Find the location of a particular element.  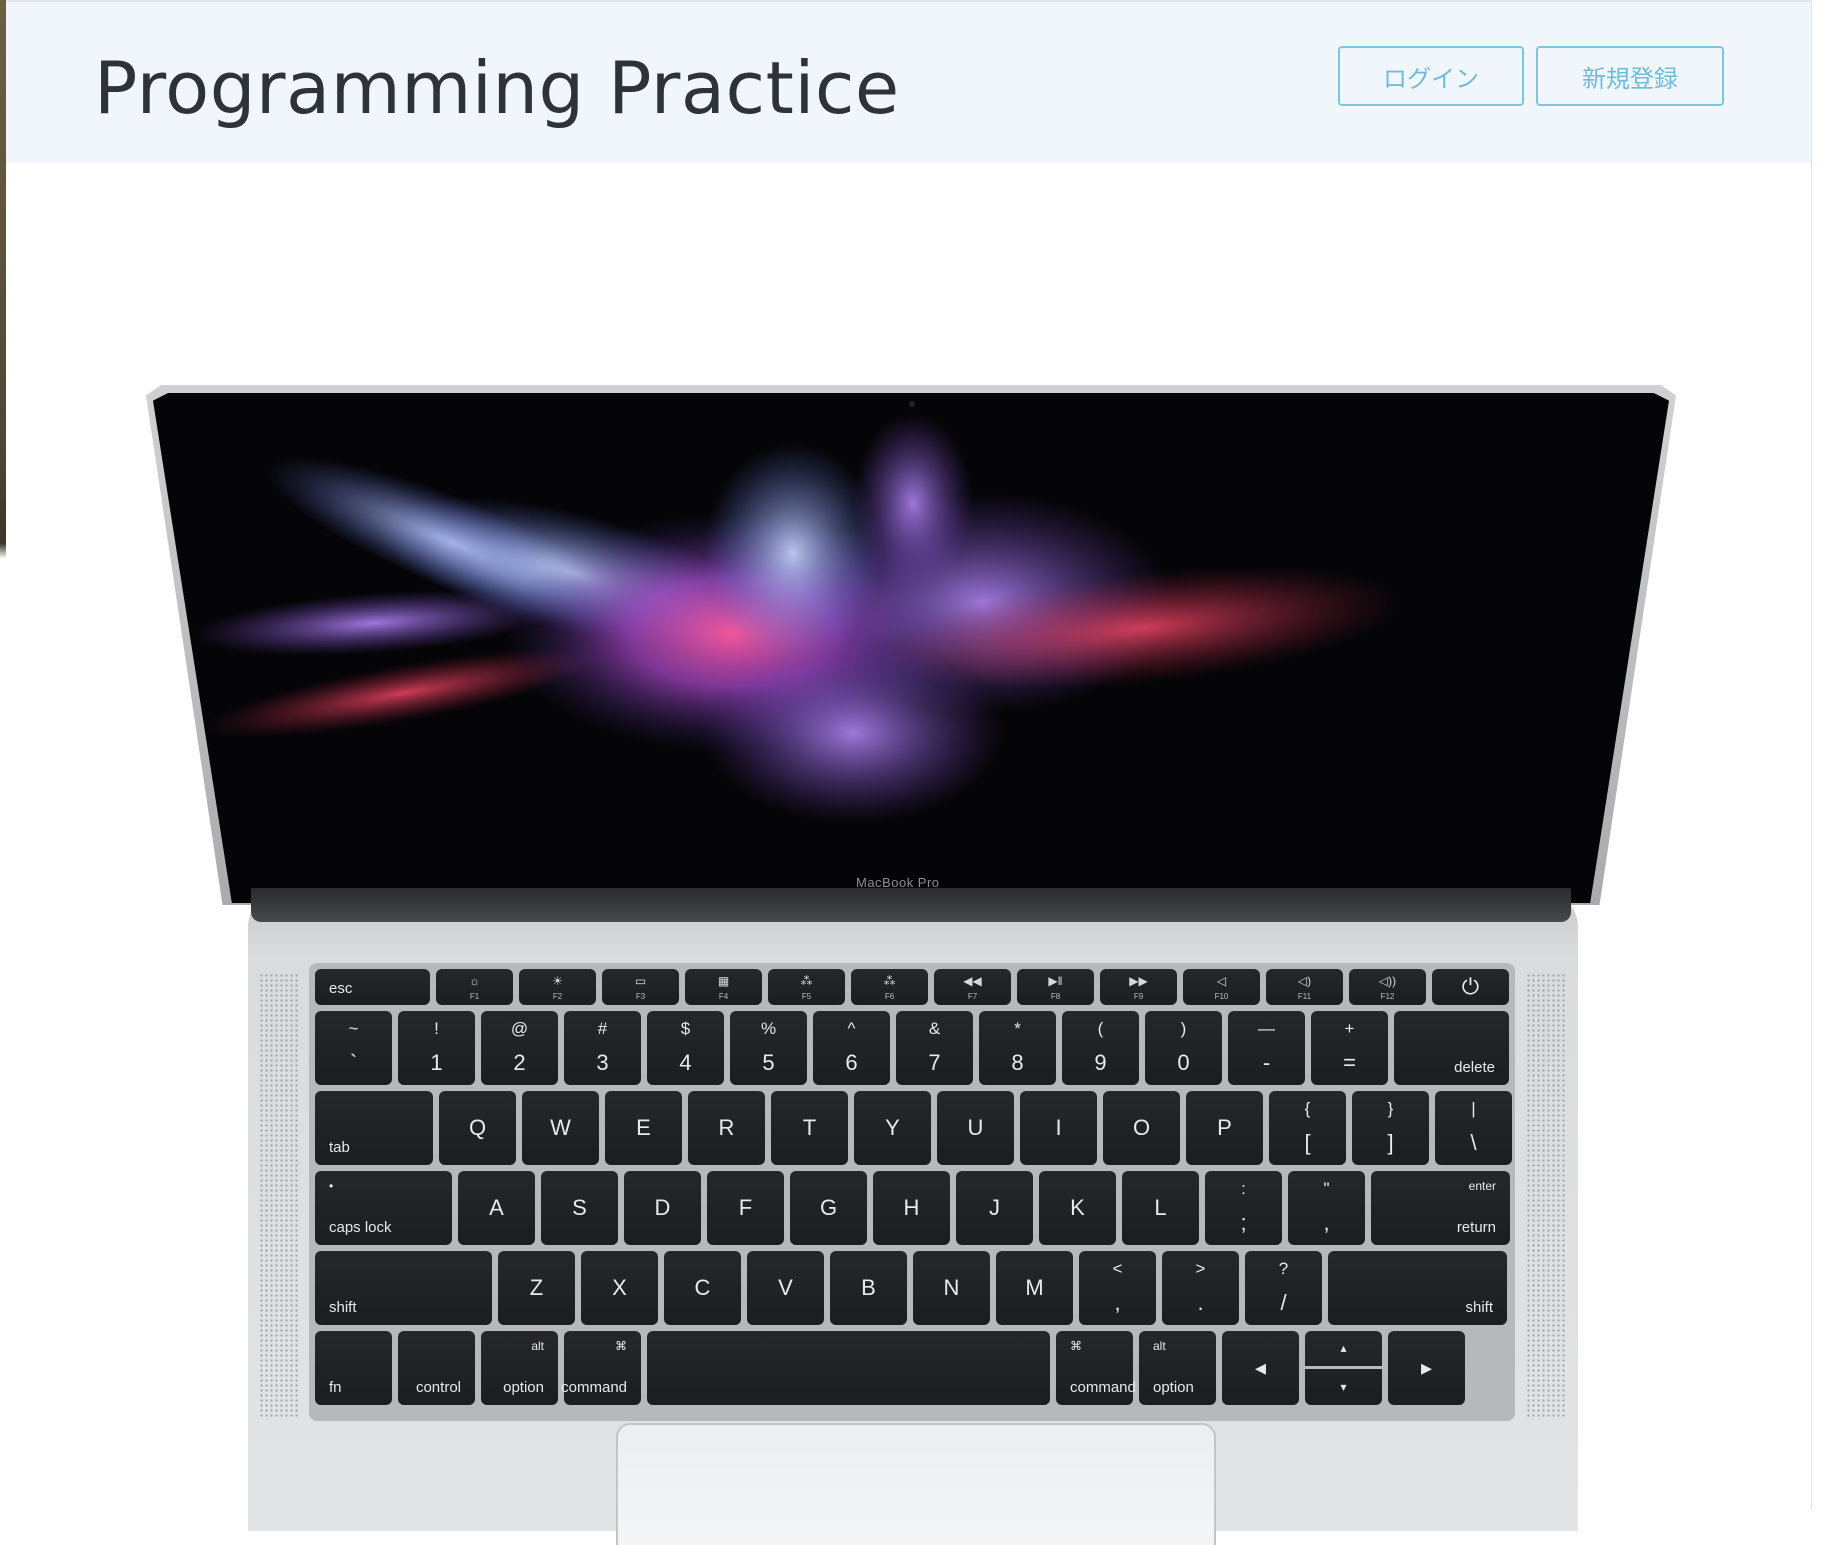

key: ▦ F4 is located at coordinates (723, 987).